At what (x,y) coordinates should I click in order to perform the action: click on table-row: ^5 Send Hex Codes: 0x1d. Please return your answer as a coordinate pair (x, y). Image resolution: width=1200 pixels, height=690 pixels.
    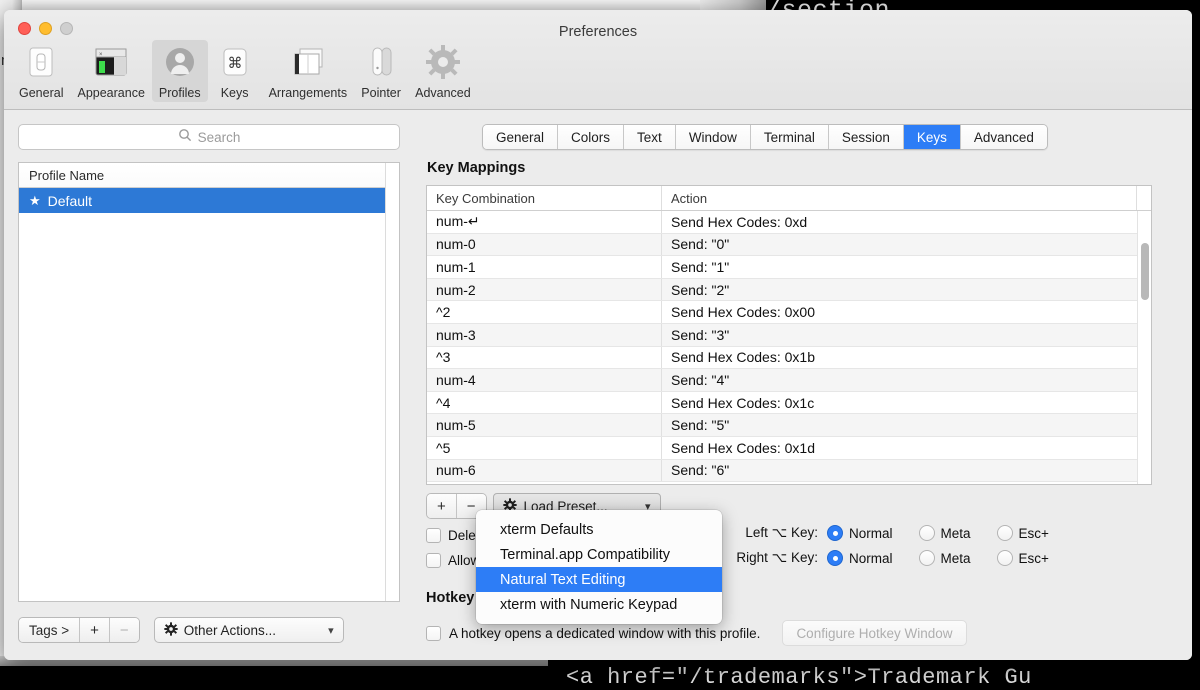
    Looking at the image, I should click on (789, 448).